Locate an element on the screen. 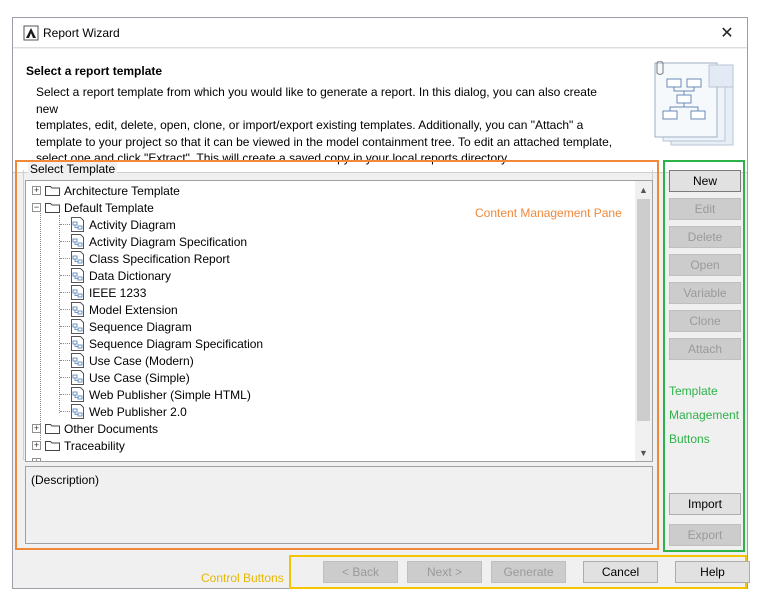 This screenshot has width=766, height=608. template-list-item: Use Case (Simple) is located at coordinates (130, 377).